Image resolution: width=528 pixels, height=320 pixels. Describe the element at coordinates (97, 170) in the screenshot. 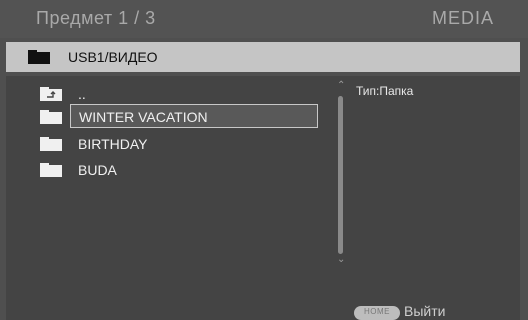

I see `list-item-label: BUDA` at that location.